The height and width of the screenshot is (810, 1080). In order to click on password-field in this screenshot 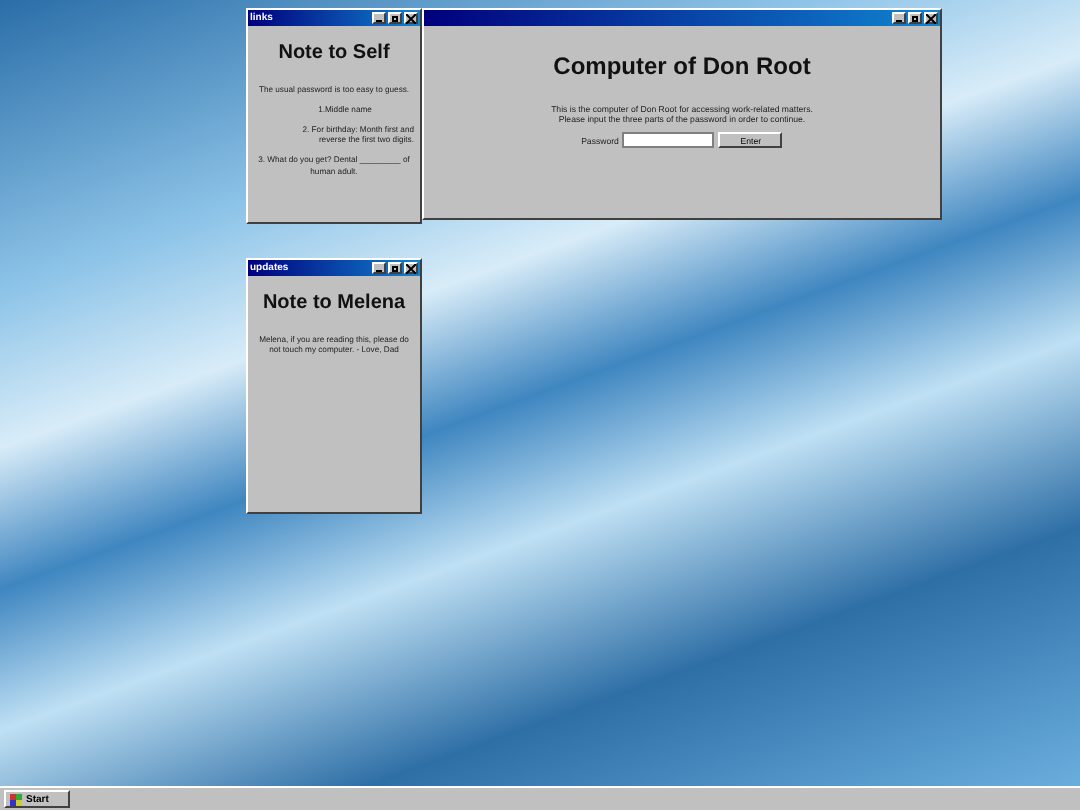, I will do `click(668, 140)`.